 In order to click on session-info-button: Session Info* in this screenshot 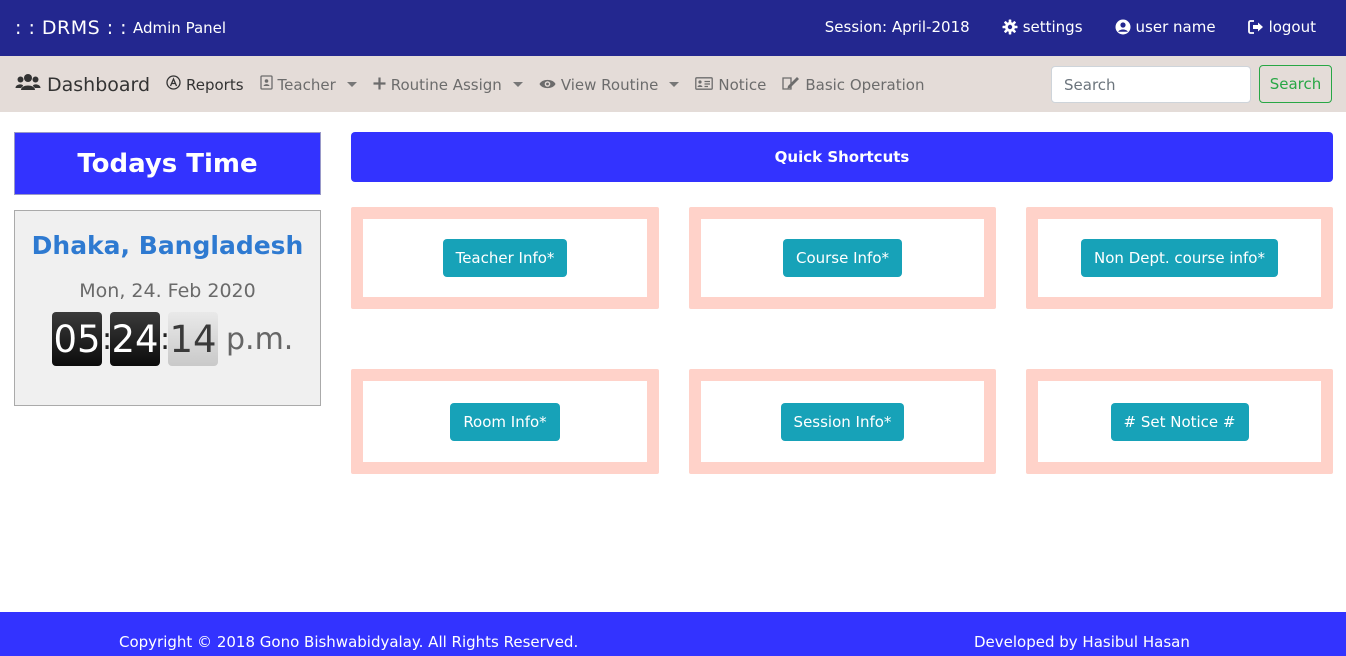, I will do `click(842, 421)`.